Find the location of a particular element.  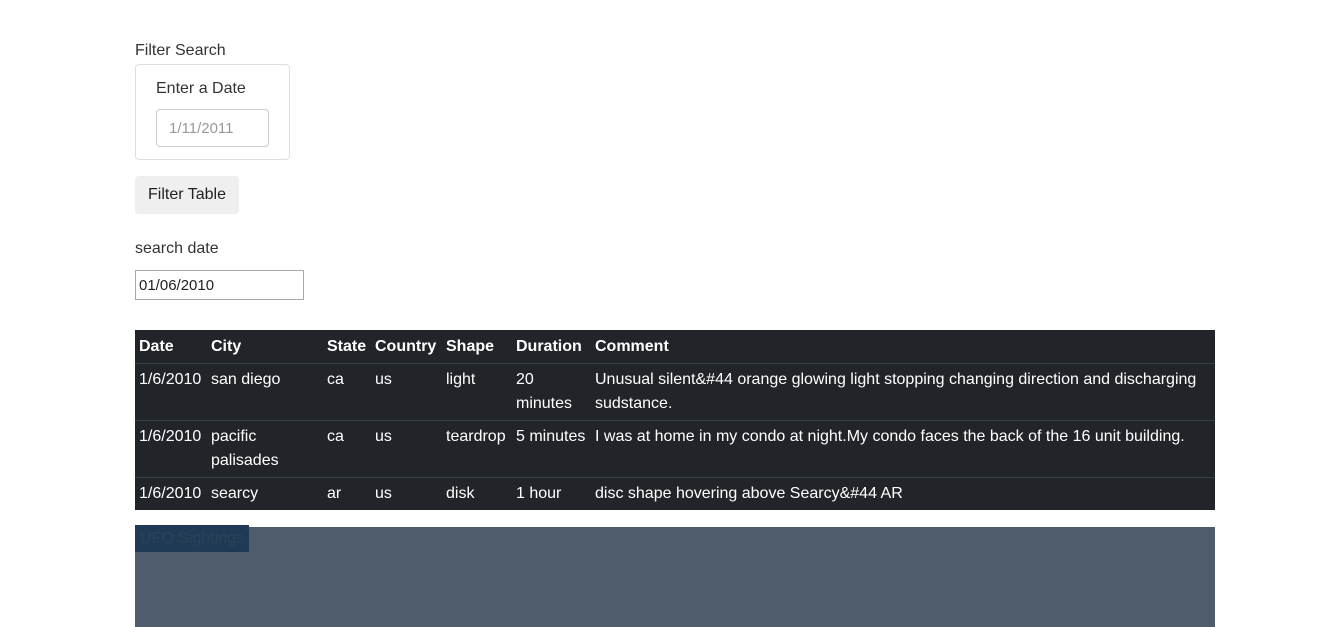

date-input is located at coordinates (212, 128).